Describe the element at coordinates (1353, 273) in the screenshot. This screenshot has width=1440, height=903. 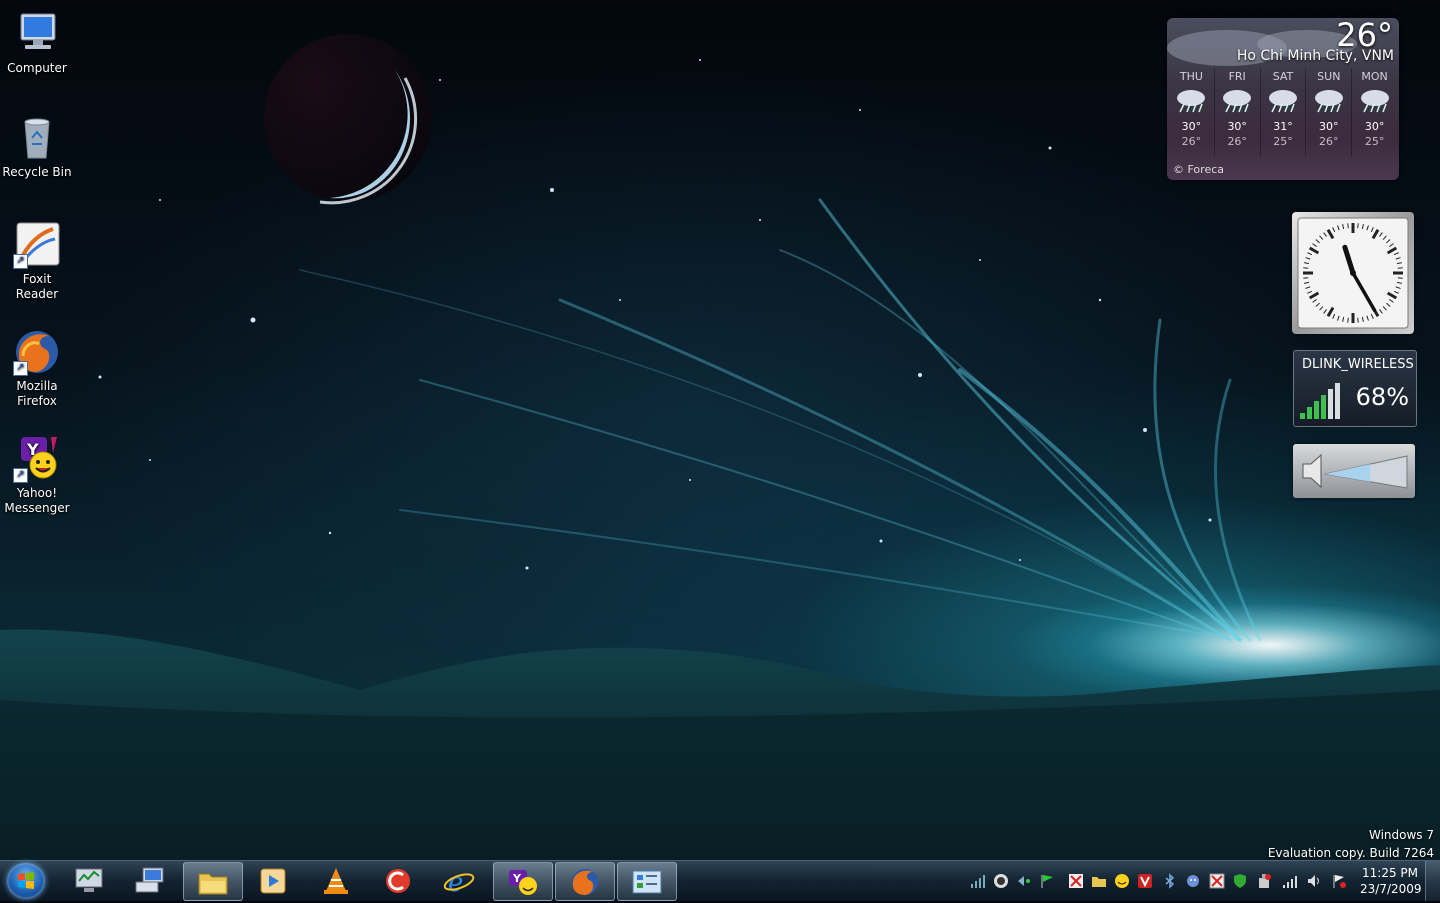
I see `clock-gadget` at that location.